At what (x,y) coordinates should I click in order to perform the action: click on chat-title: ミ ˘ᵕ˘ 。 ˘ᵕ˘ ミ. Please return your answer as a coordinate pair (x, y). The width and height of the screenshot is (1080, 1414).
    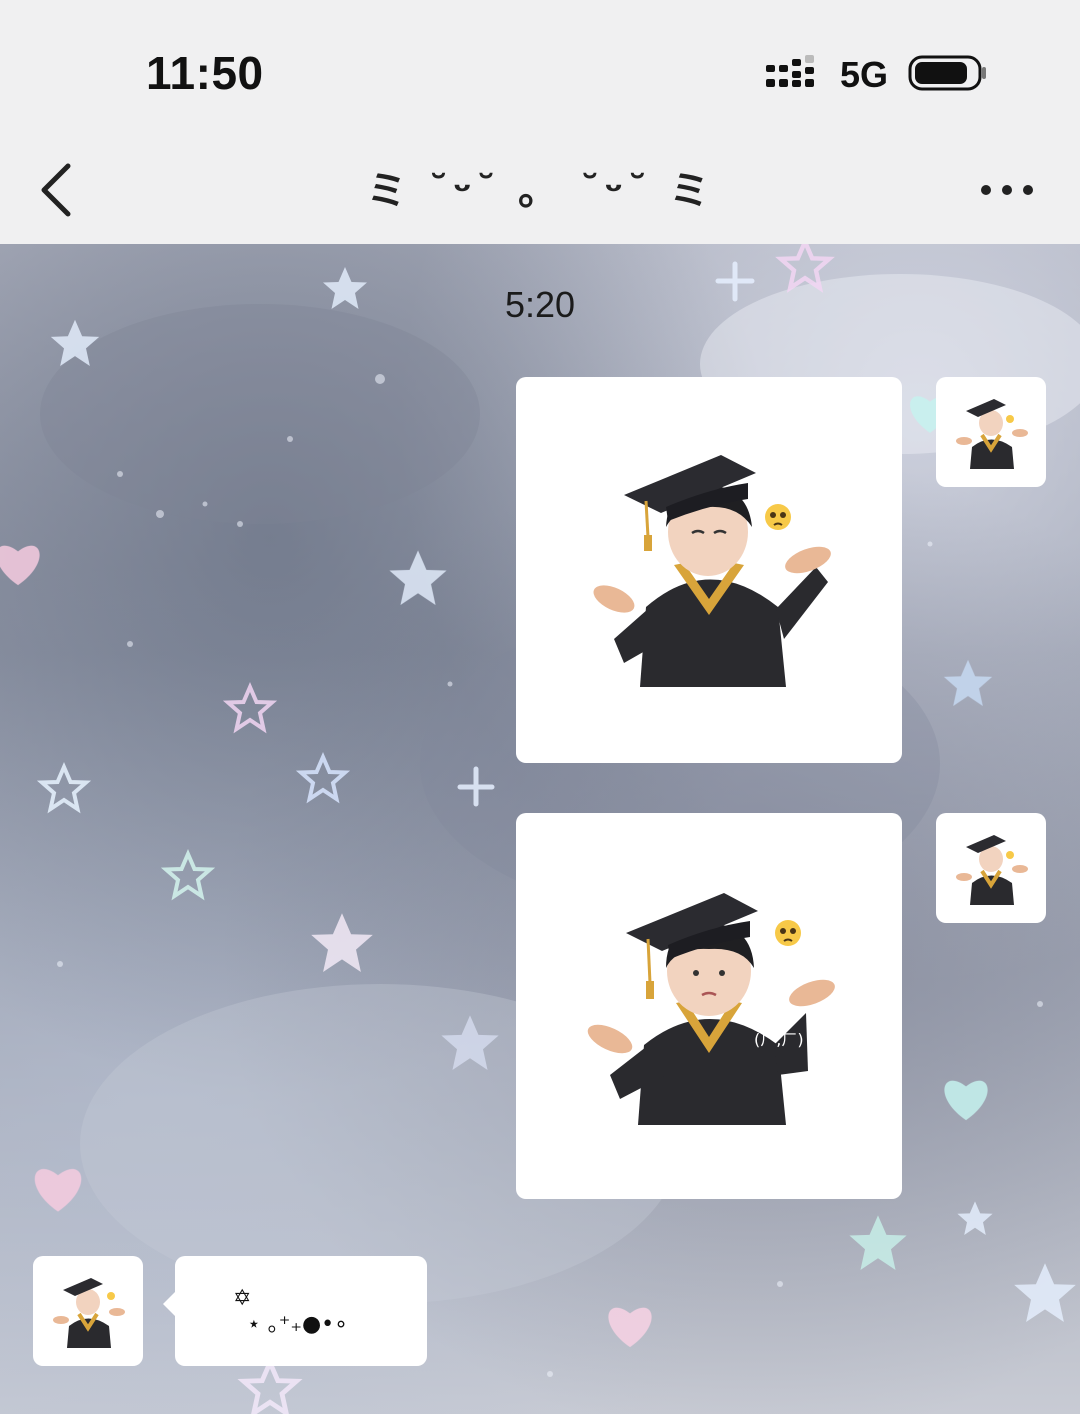
    Looking at the image, I should click on (540, 191).